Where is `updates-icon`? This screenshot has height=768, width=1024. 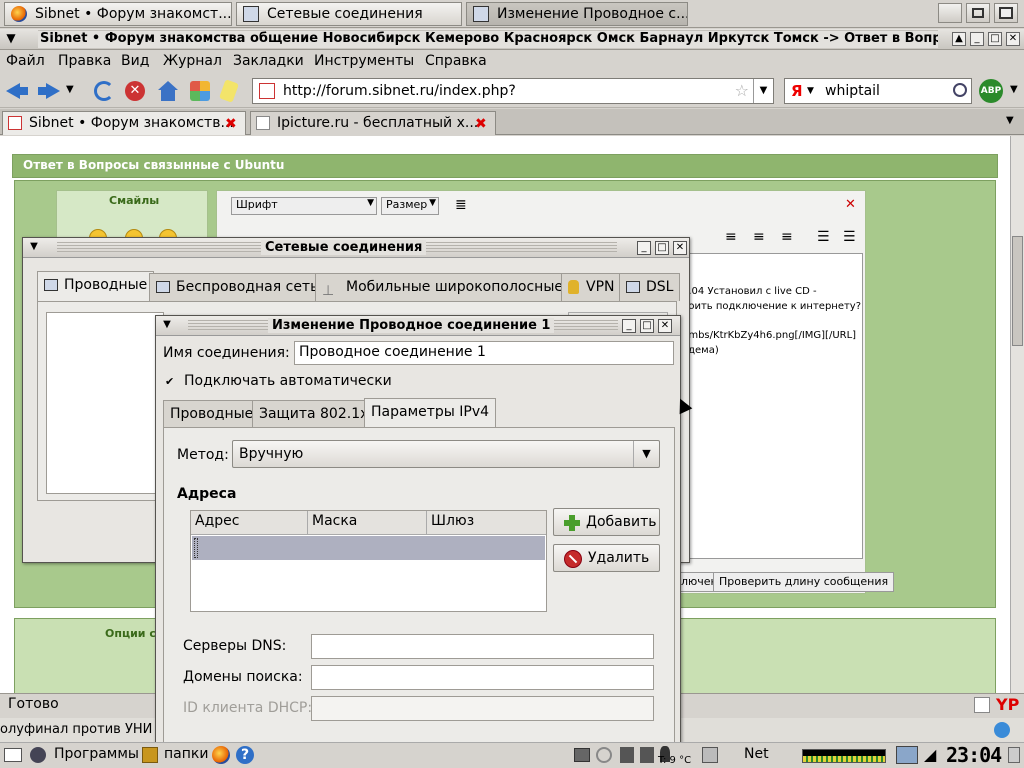
updates-icon is located at coordinates (647, 755).